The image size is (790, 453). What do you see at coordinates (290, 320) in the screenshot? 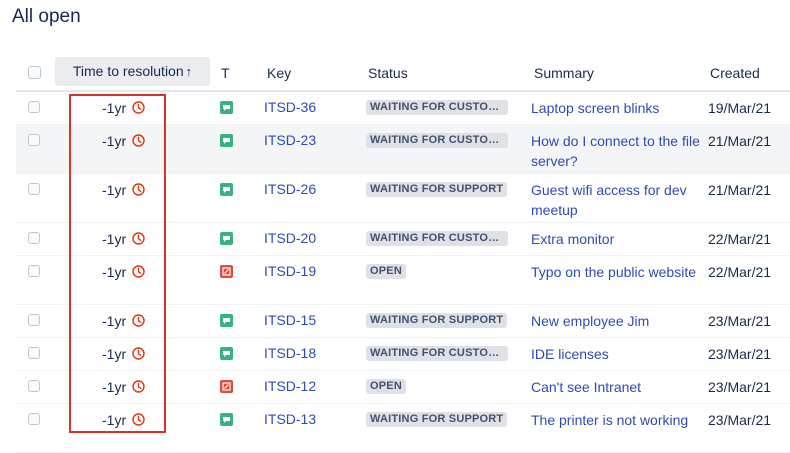
I see `issue-key-link: ITSD-15` at bounding box center [290, 320].